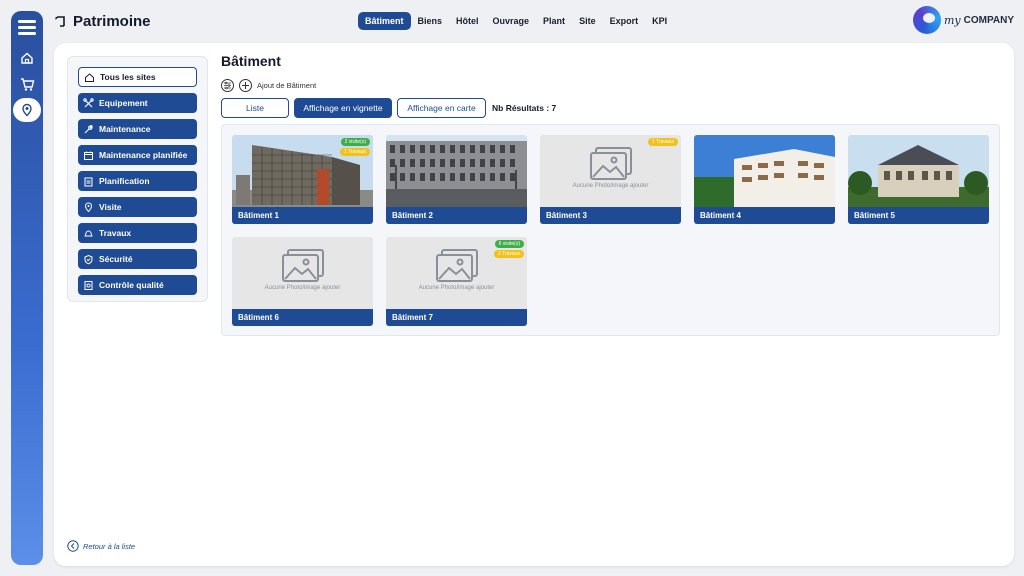 The image size is (1024, 576). Describe the element at coordinates (123, 103) in the screenshot. I see `sidebar-item-label: Equipement` at that location.